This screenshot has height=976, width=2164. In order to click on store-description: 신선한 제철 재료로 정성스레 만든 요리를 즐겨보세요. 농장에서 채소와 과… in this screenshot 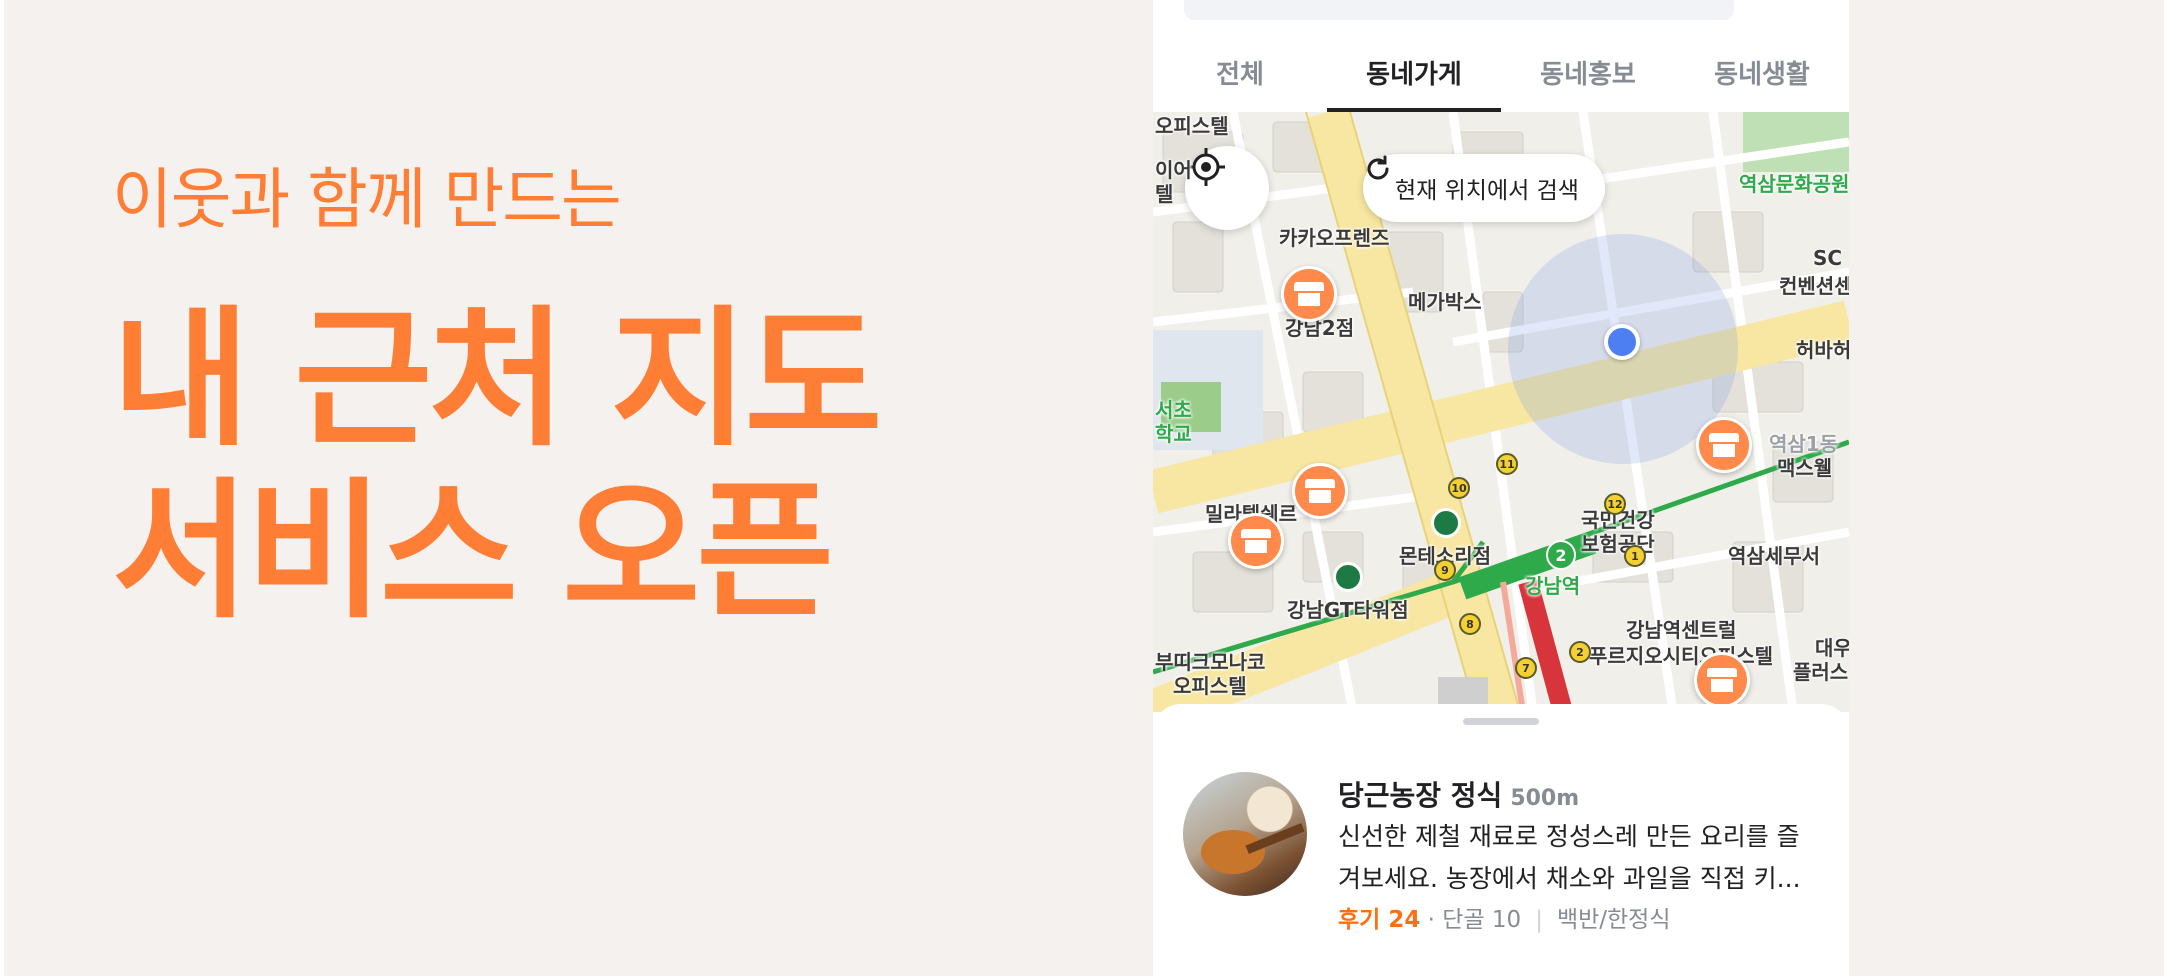, I will do `click(1569, 857)`.